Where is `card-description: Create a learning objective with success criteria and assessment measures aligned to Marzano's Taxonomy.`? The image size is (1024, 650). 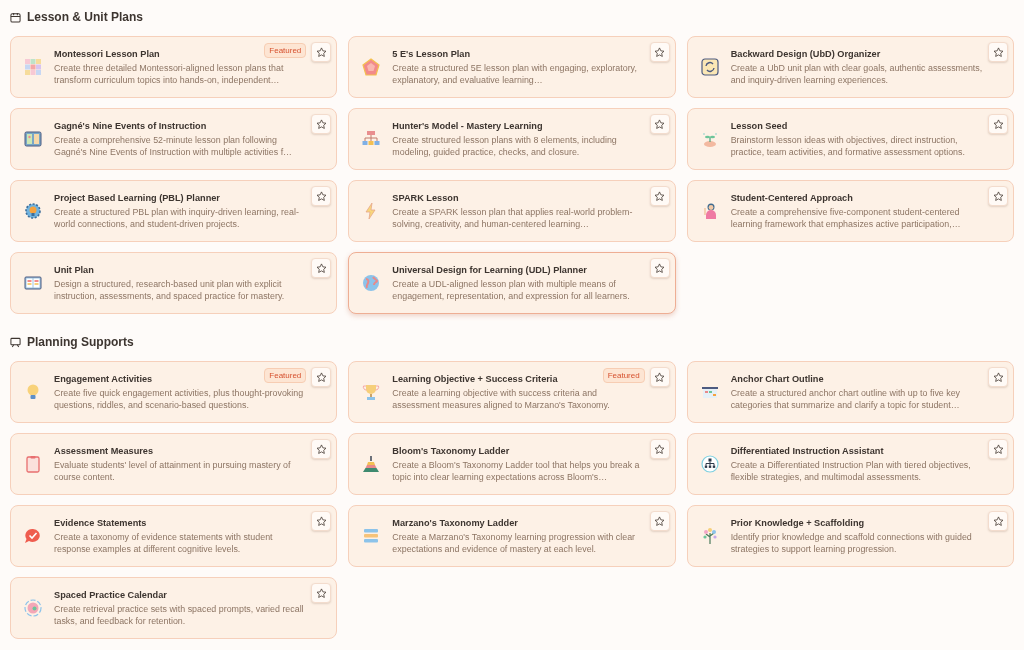
card-description: Create a learning objective with success criteria and assessment measures aligned to Marzano's Taxonomy. is located at coordinates (501, 398).